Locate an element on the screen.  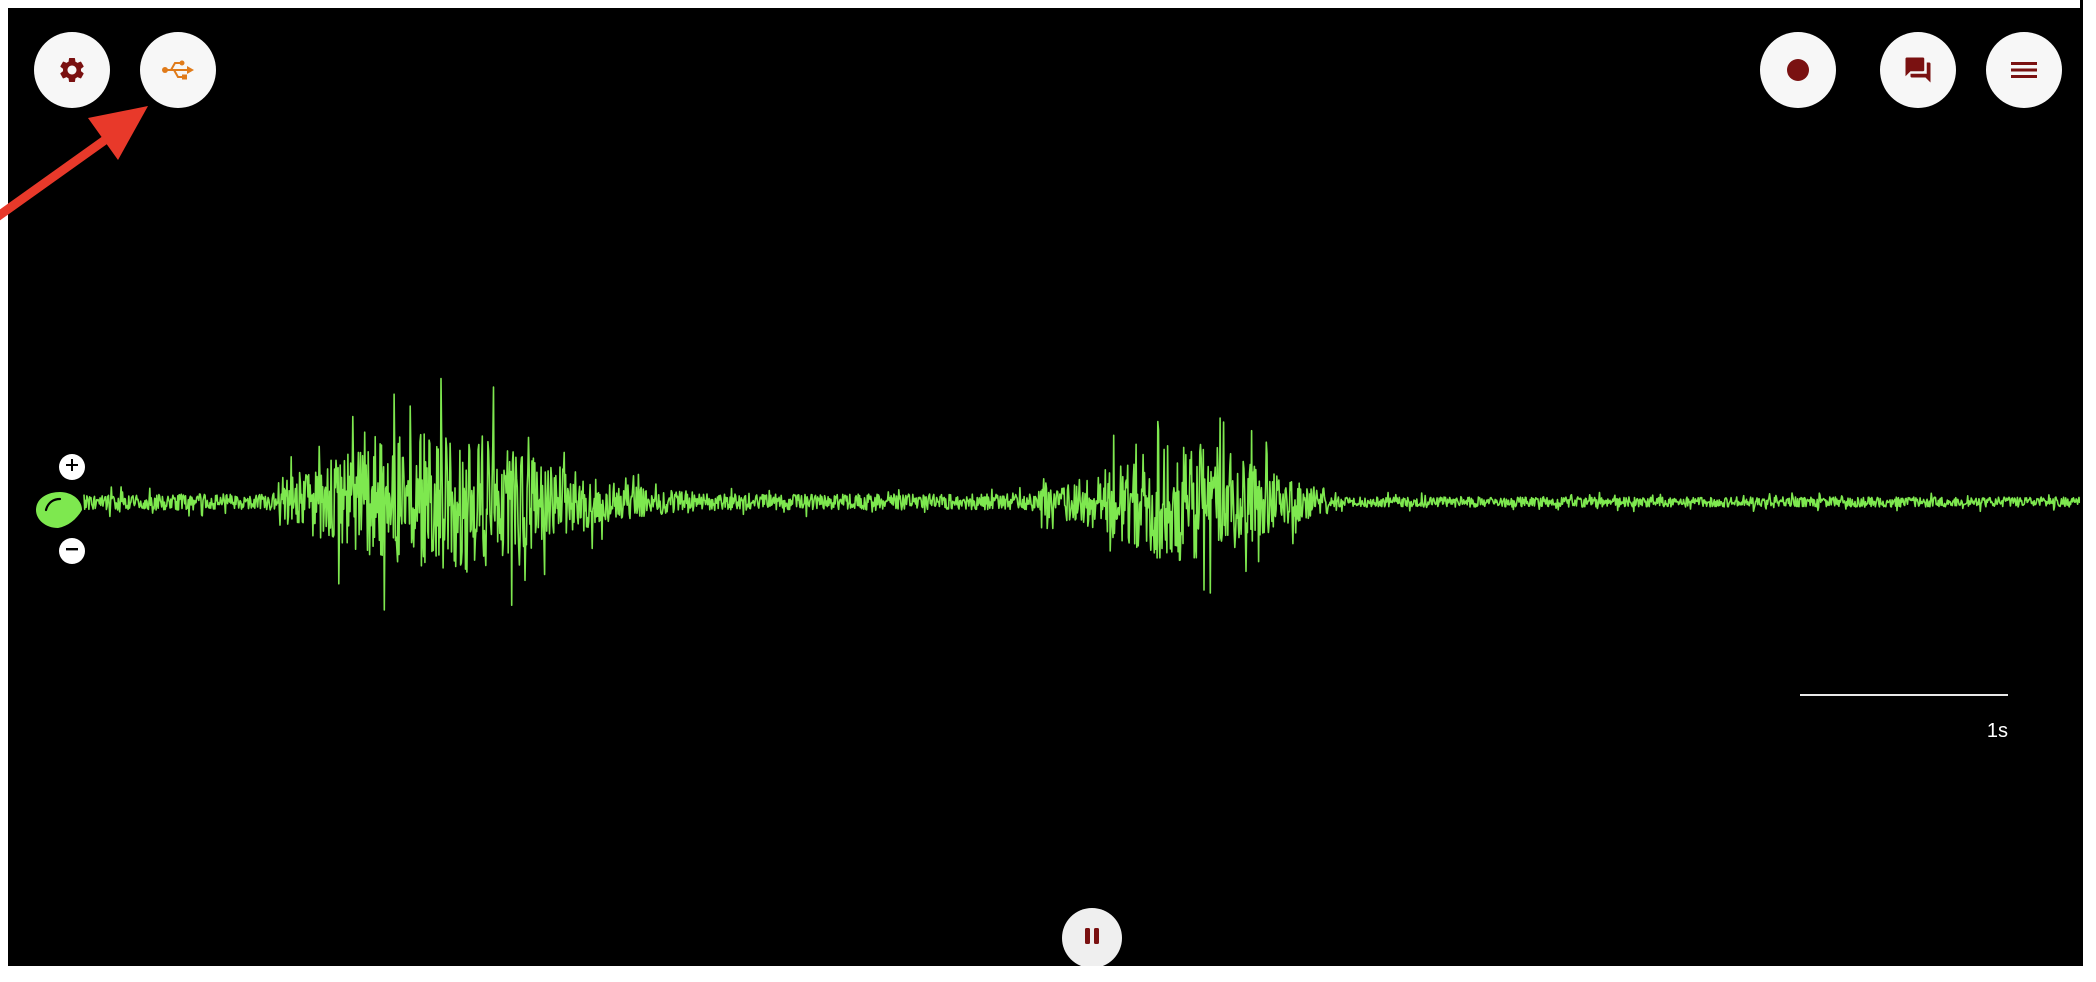
record-dot-icon is located at coordinates (1798, 70).